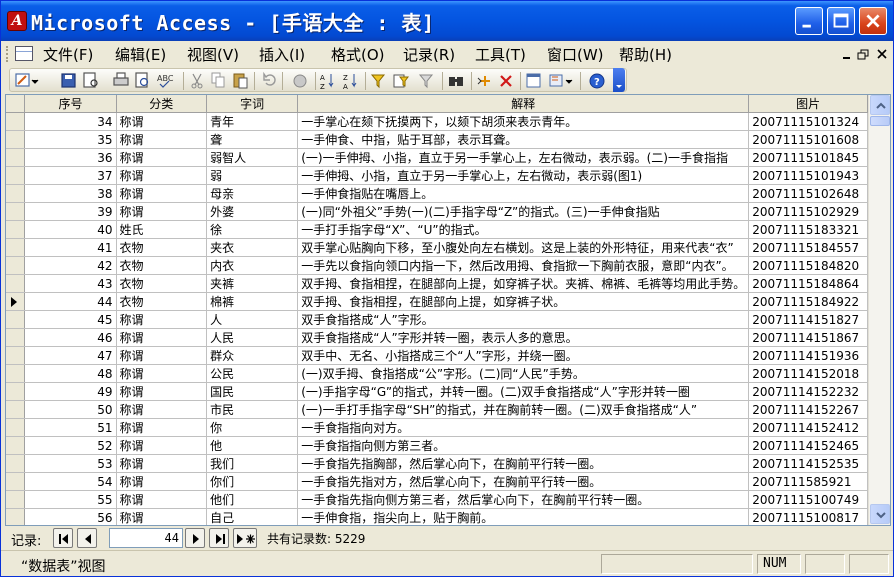 The width and height of the screenshot is (894, 577). I want to click on cell-word: 市民, so click(252, 409).